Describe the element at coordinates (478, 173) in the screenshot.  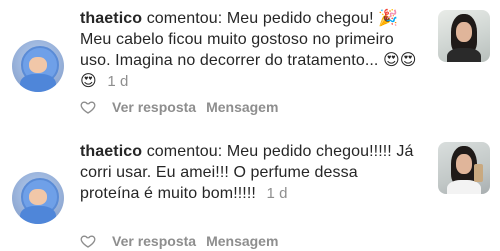
I see `thumbnail-product` at that location.